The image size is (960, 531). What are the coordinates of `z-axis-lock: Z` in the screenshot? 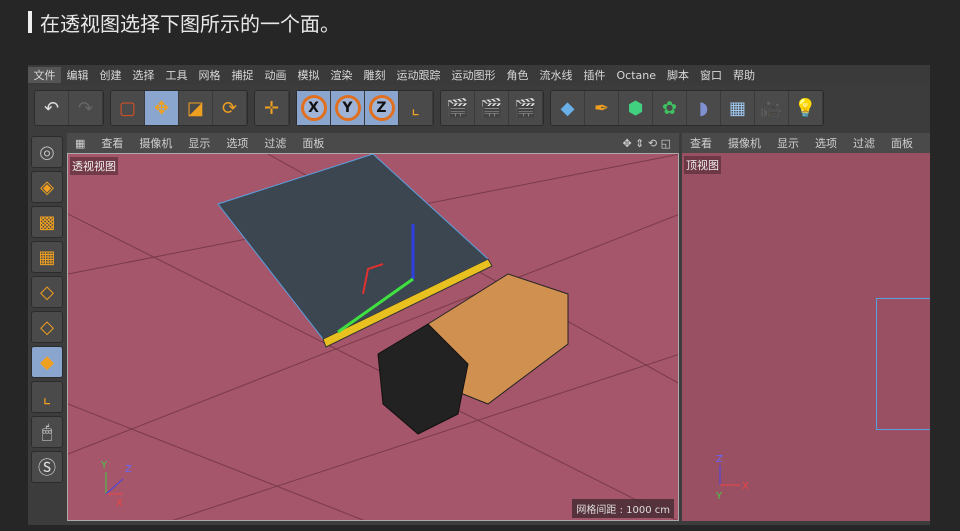 It's located at (382, 108).